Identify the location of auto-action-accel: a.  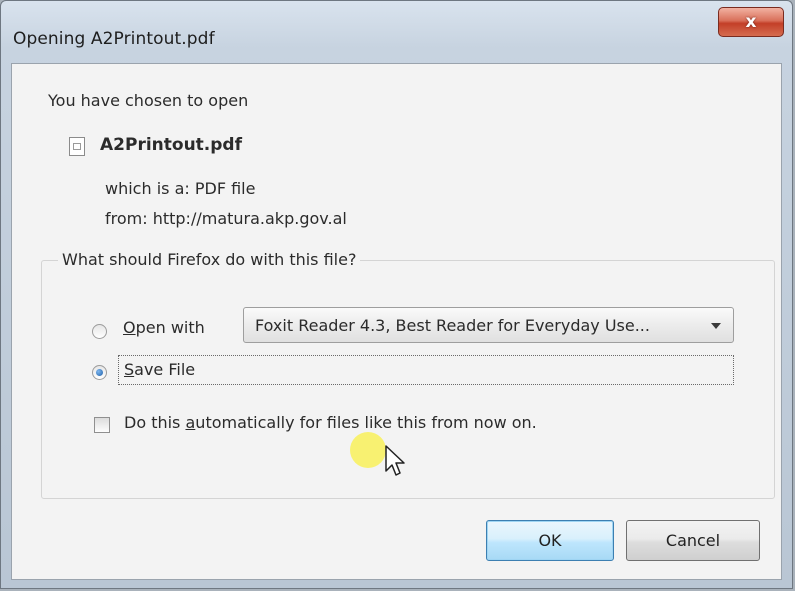
(190, 422).